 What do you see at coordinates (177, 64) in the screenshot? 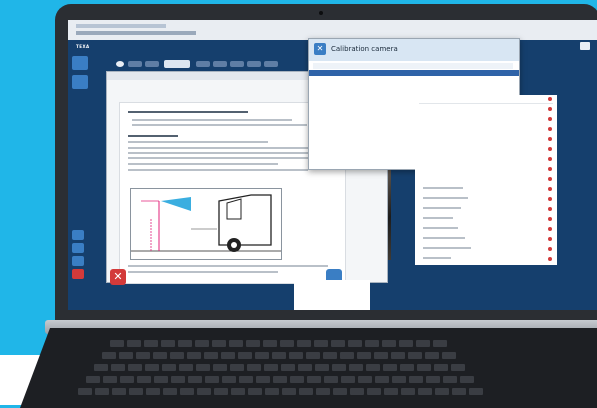
I see `vehicle-selector` at bounding box center [177, 64].